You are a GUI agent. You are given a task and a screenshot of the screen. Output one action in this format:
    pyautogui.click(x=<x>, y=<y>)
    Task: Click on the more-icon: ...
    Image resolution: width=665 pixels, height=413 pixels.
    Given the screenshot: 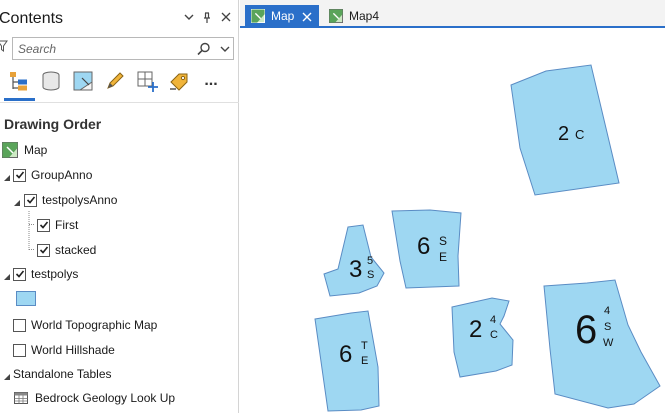 What is the action you would take?
    pyautogui.click(x=211, y=81)
    